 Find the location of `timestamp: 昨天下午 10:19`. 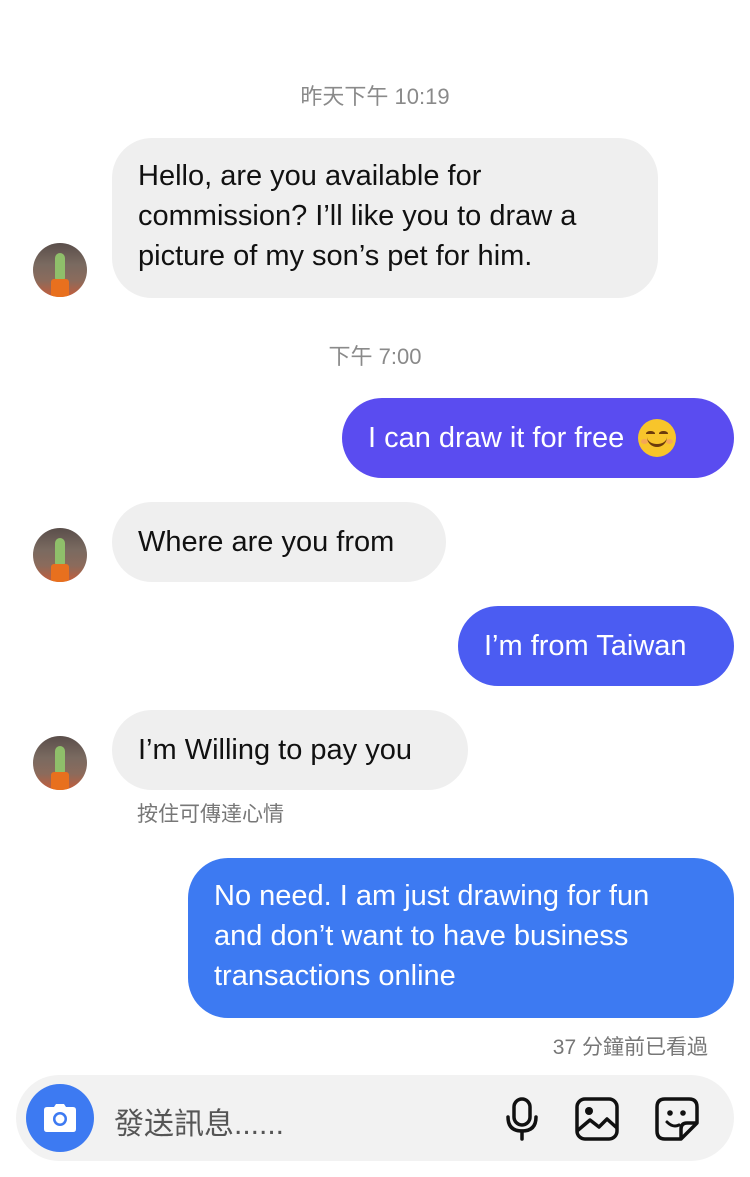

timestamp: 昨天下午 10:19 is located at coordinates (375, 96).